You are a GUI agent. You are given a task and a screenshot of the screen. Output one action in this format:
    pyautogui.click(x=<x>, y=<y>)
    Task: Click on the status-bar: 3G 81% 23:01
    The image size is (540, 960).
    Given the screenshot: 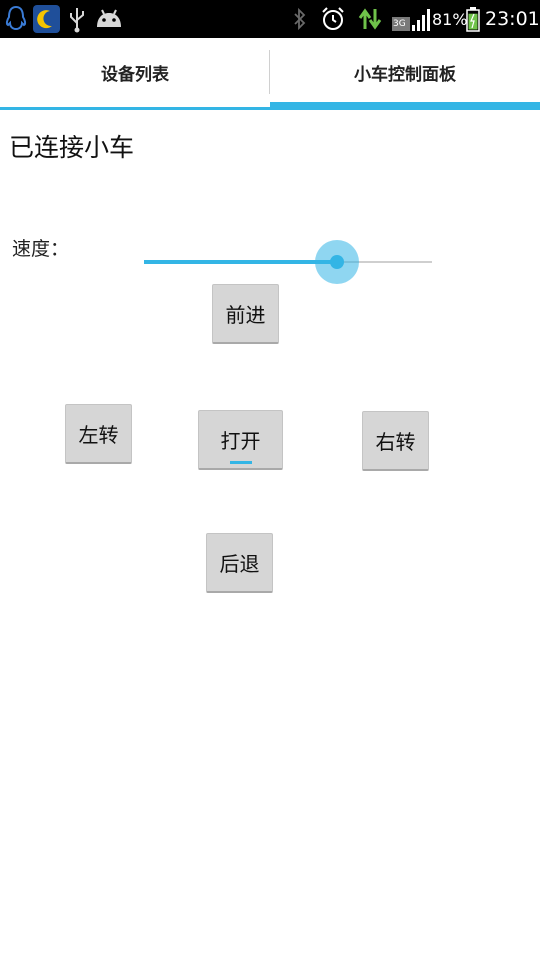 What is the action you would take?
    pyautogui.click(x=270, y=19)
    